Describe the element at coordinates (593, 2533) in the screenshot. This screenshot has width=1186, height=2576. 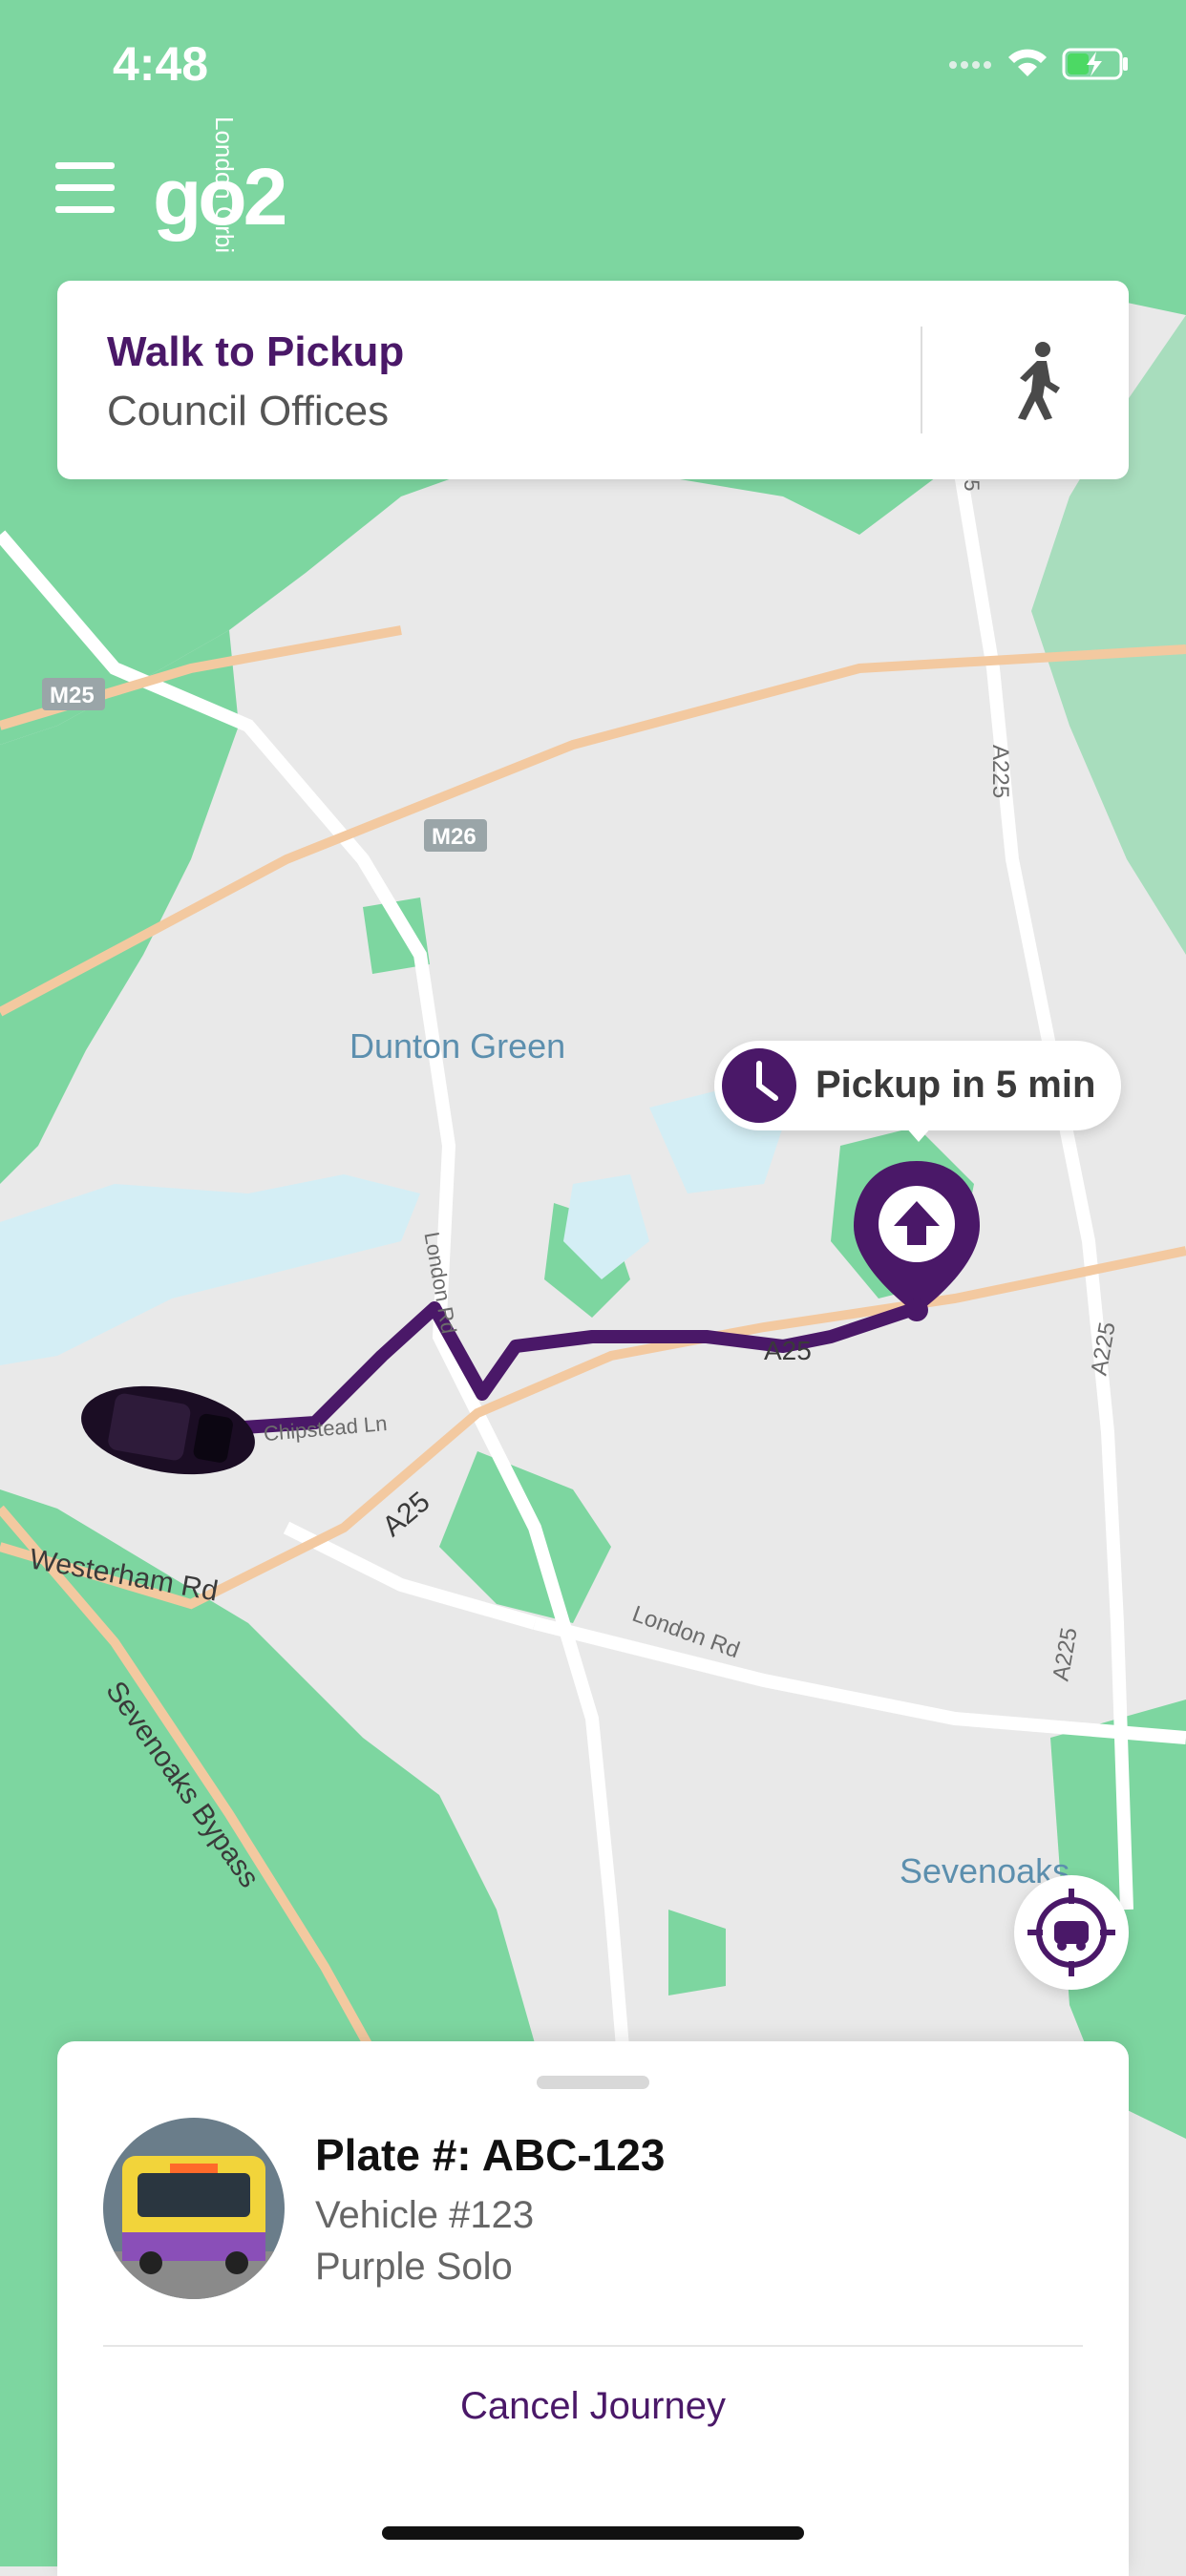
I see `home-indicator` at that location.